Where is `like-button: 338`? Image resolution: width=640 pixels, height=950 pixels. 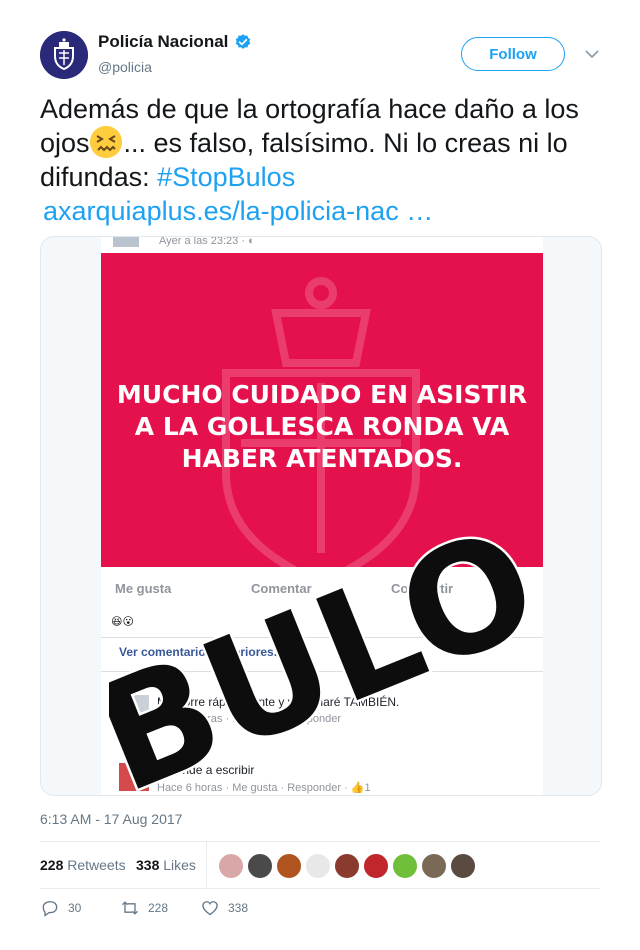 like-button: 338 is located at coordinates (224, 908).